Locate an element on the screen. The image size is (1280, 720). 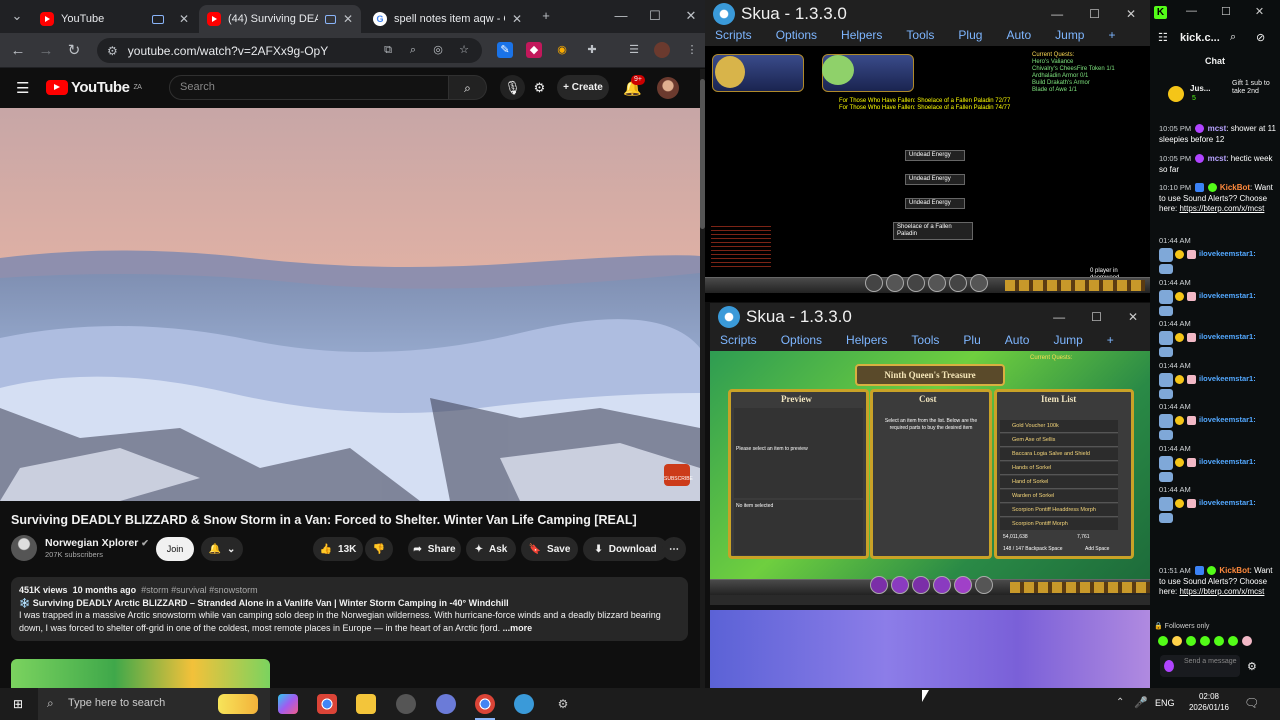
recommended-video-thumbnail is located at coordinates (140, 673).